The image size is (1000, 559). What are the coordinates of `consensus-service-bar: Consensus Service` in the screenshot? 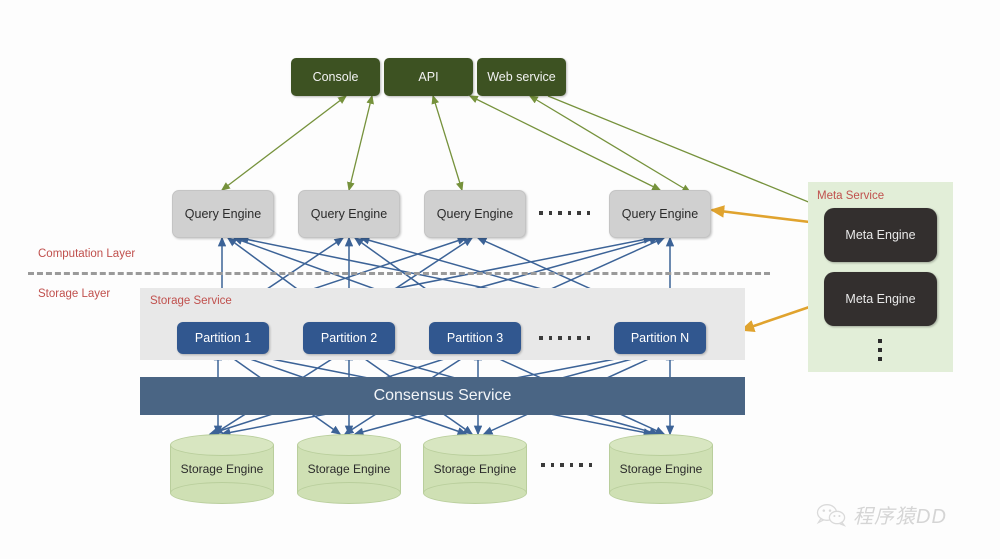 It's located at (442, 396).